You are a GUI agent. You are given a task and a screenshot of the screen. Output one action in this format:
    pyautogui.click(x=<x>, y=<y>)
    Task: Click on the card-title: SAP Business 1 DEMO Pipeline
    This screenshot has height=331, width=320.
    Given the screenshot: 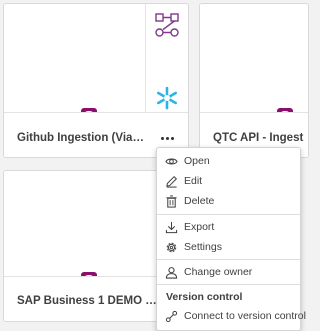 What is the action you would take?
    pyautogui.click(x=87, y=301)
    